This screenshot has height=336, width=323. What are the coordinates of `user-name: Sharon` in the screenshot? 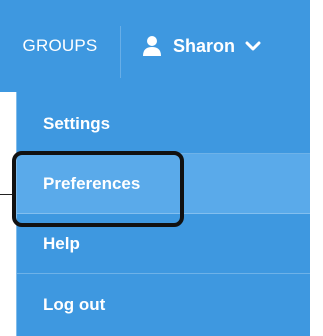 It's located at (204, 45).